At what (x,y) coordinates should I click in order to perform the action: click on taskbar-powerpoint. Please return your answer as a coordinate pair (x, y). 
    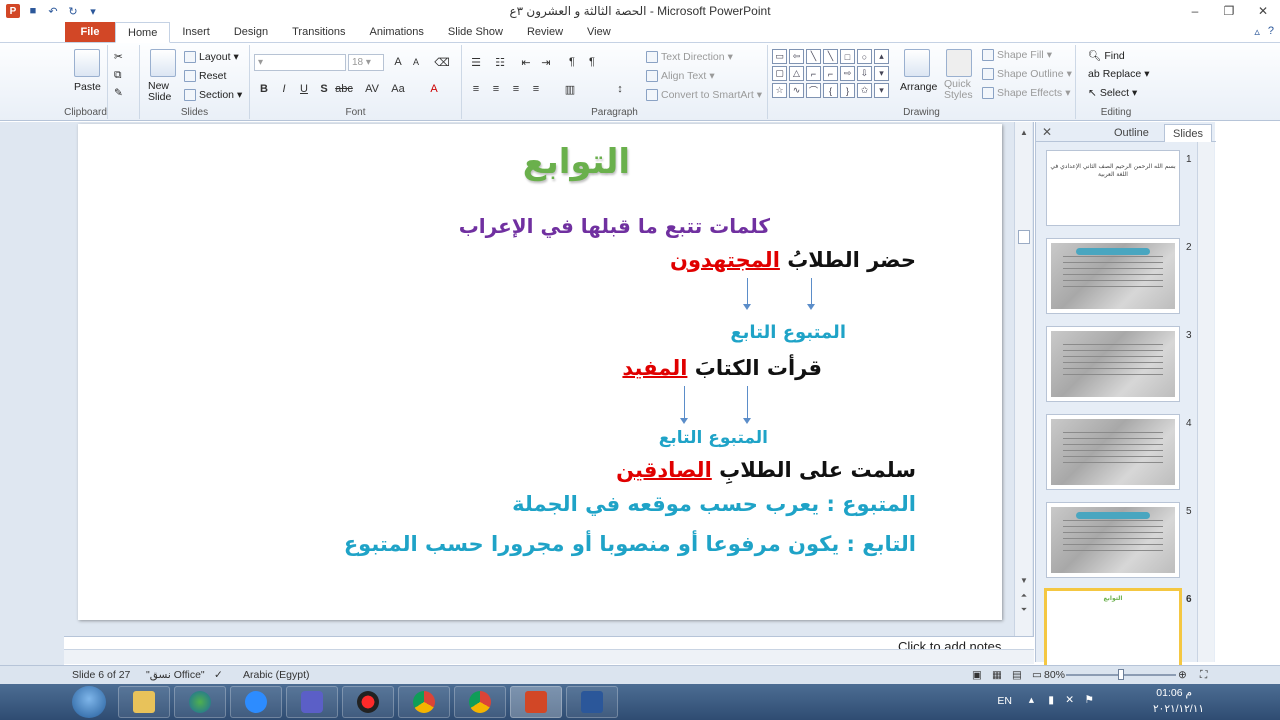
    Looking at the image, I should click on (536, 702).